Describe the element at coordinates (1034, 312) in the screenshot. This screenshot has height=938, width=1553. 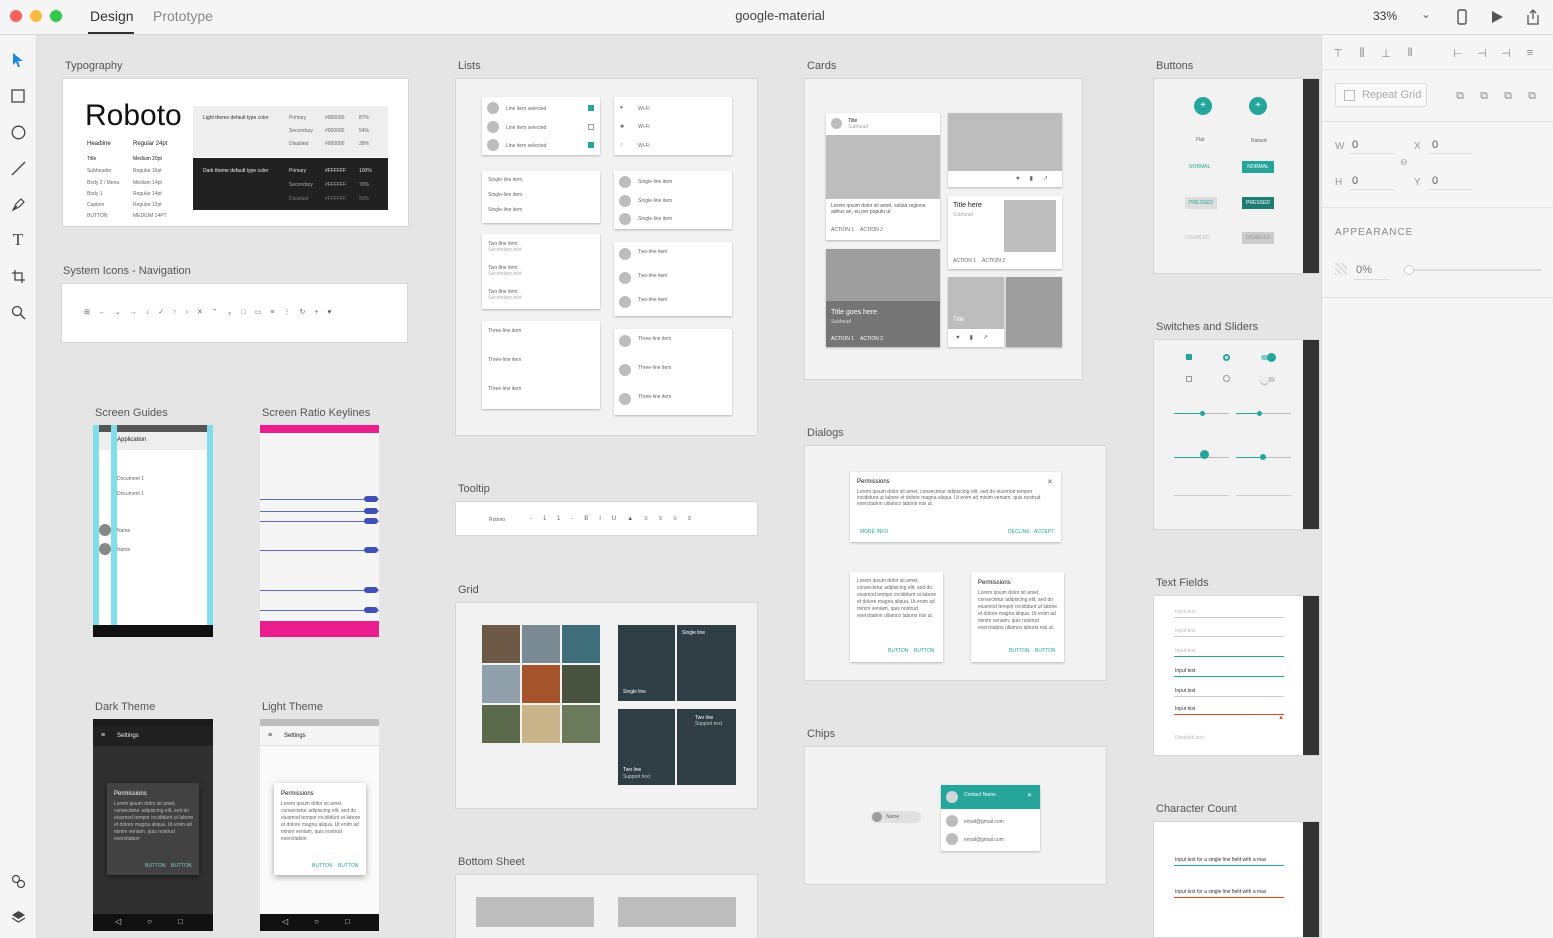
I see `card` at that location.